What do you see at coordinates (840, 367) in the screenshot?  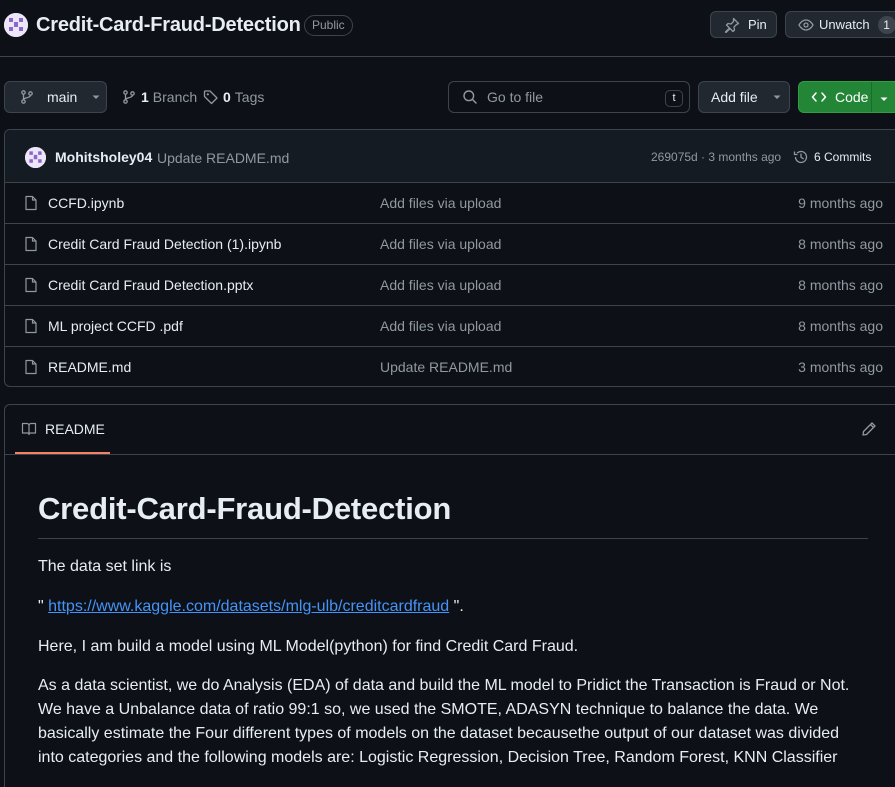 I see `file-commit-time: 3 months ago` at bounding box center [840, 367].